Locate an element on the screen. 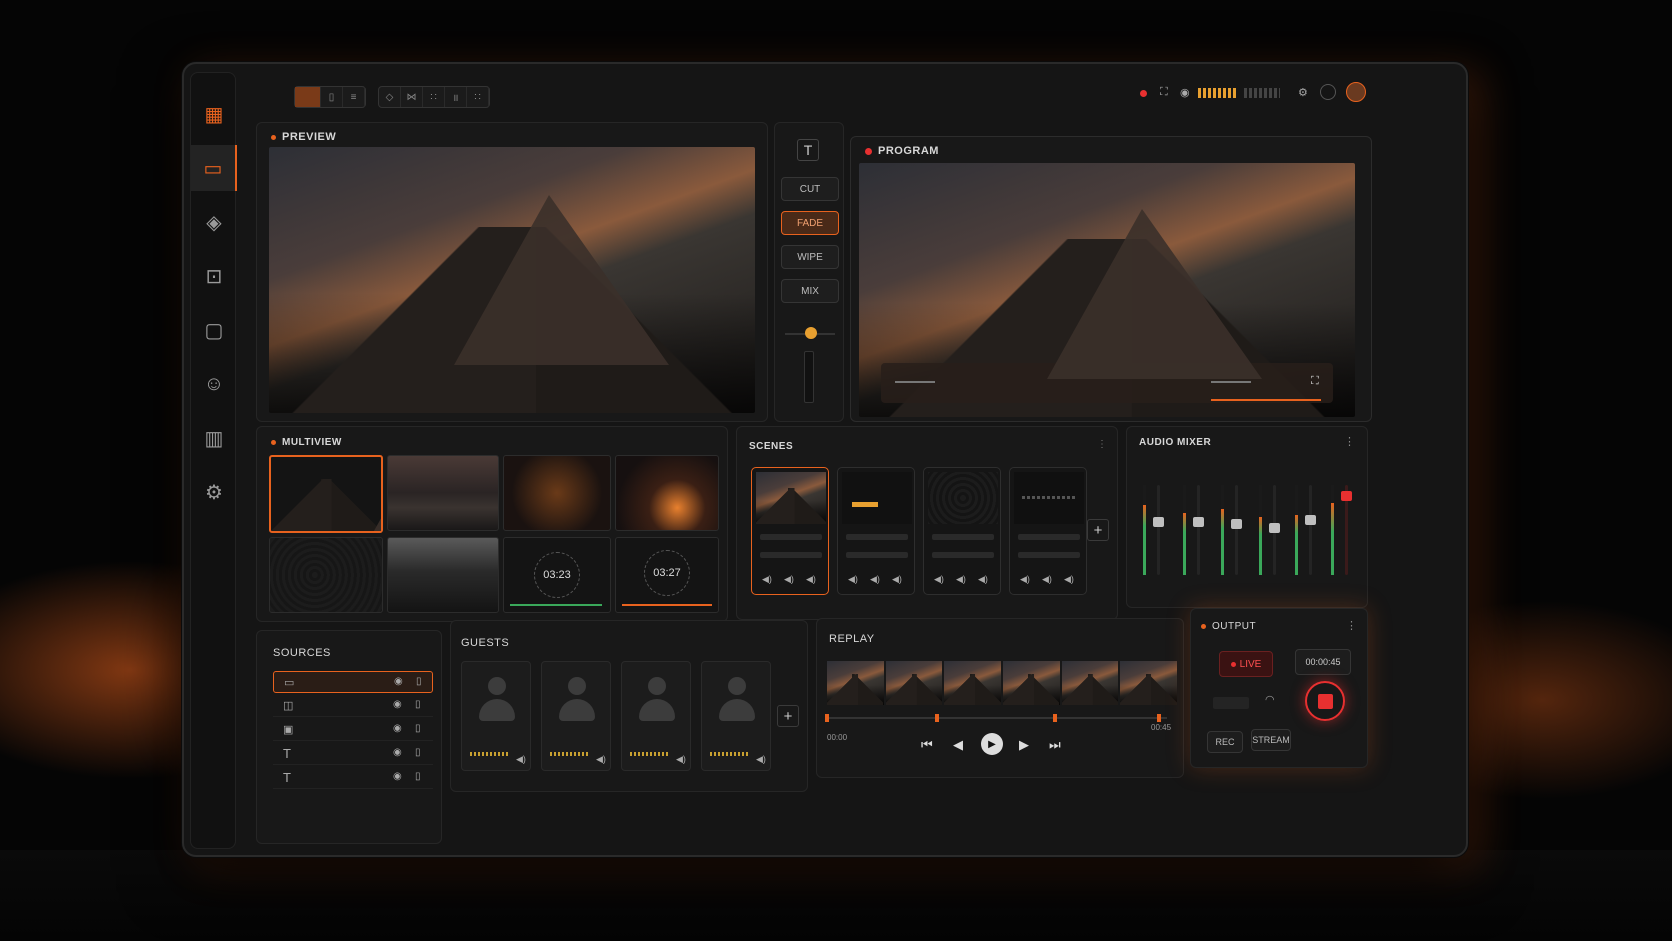 Image resolution: width=1672 pixels, height=941 pixels. multiview-timer-tile: 03:27 is located at coordinates (667, 575).